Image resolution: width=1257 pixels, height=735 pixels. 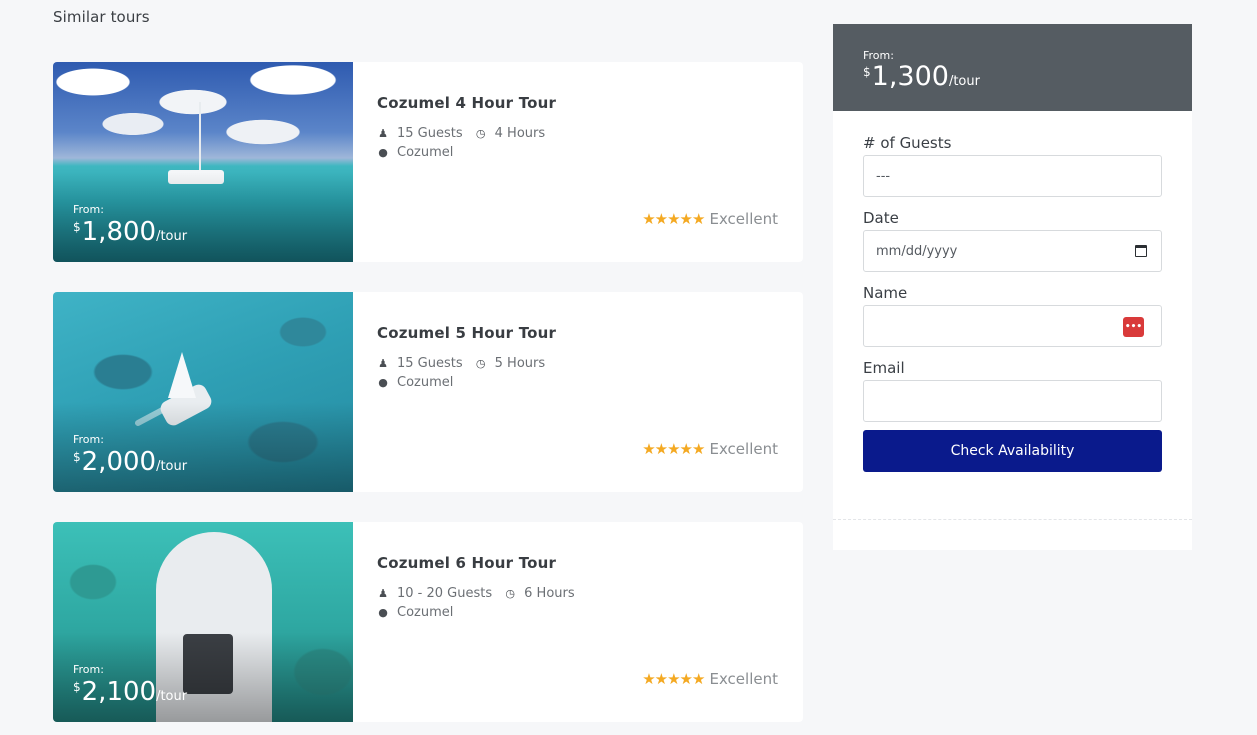 I want to click on tour-duration: 5 Hours, so click(x=520, y=363).